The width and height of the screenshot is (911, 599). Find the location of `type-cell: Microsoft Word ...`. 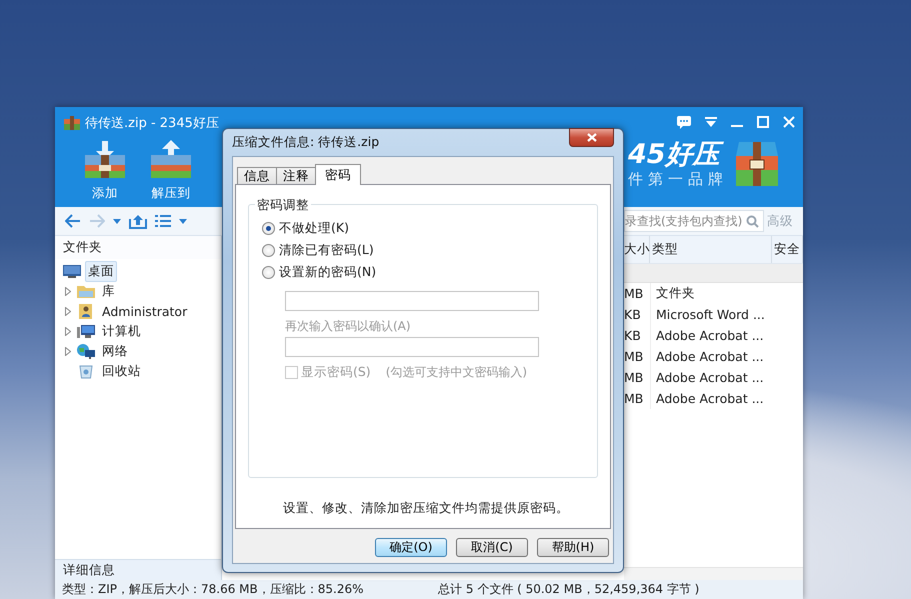

type-cell: Microsoft Word ... is located at coordinates (711, 314).